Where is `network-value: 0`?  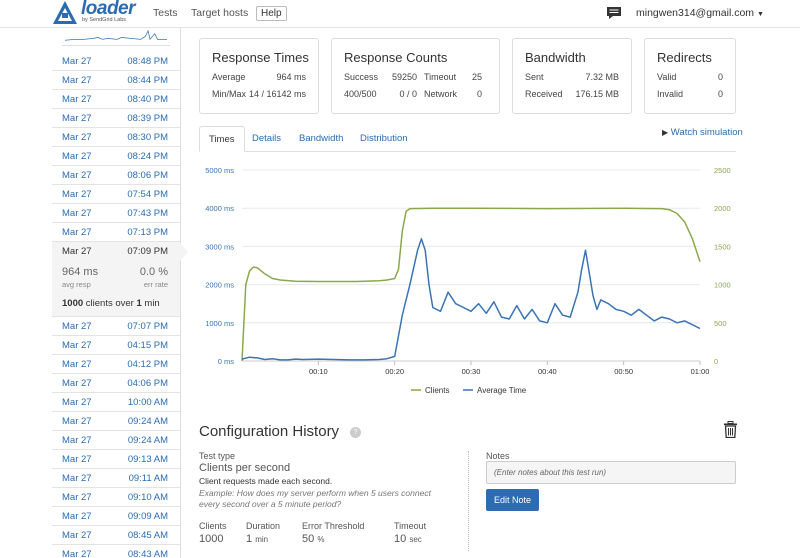
network-value: 0 is located at coordinates (479, 94).